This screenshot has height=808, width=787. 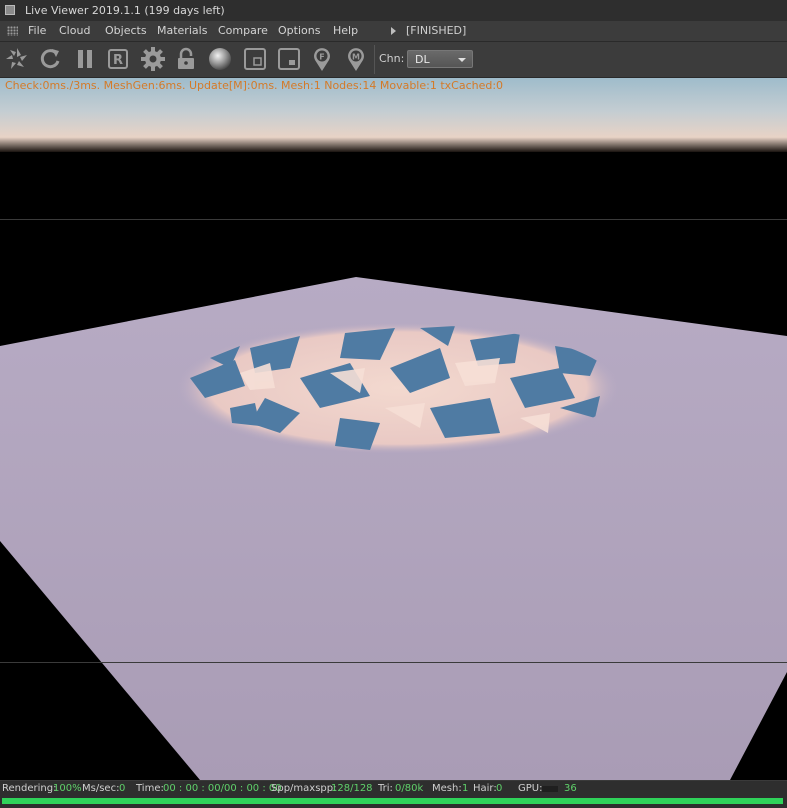 What do you see at coordinates (374, 59) in the screenshot?
I see `toolbar-separator` at bounding box center [374, 59].